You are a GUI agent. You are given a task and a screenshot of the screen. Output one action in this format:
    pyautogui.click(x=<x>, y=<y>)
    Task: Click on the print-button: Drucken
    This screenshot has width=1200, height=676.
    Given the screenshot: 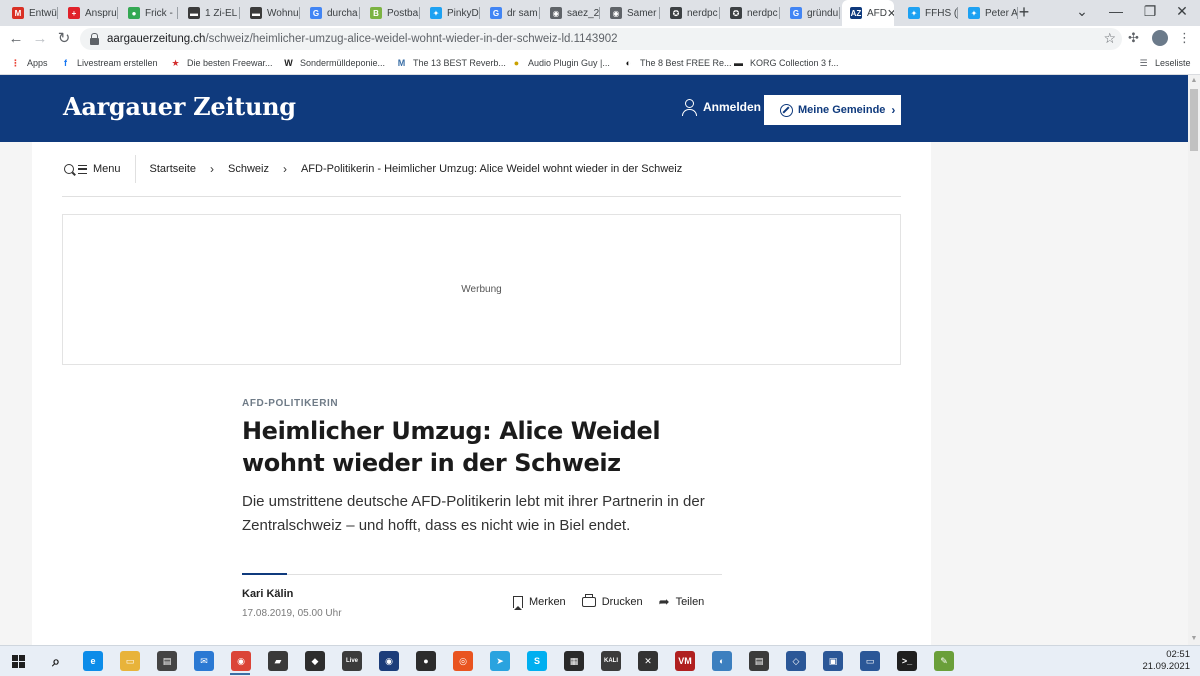 What is the action you would take?
    pyautogui.click(x=612, y=602)
    